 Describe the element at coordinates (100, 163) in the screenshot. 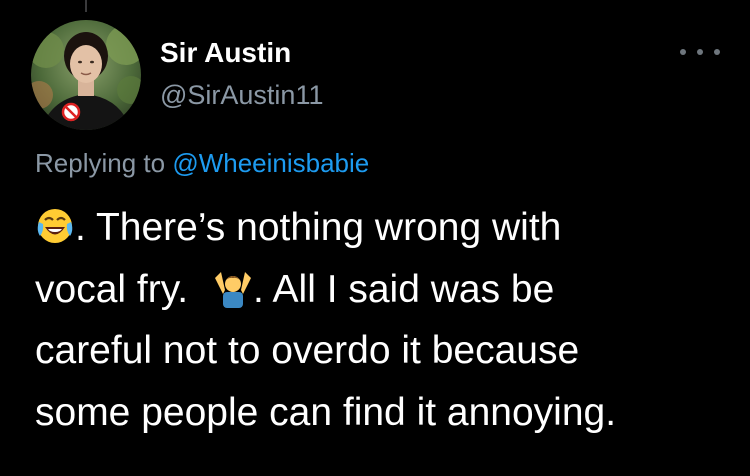

I see `replying-to-label: Replying to` at that location.